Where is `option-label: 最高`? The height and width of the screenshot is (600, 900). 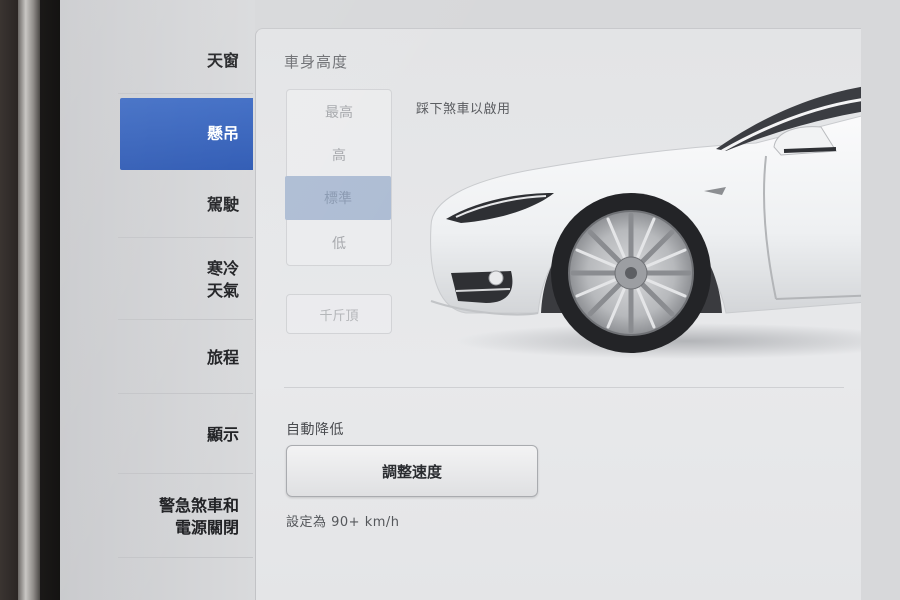 option-label: 最高 is located at coordinates (339, 113).